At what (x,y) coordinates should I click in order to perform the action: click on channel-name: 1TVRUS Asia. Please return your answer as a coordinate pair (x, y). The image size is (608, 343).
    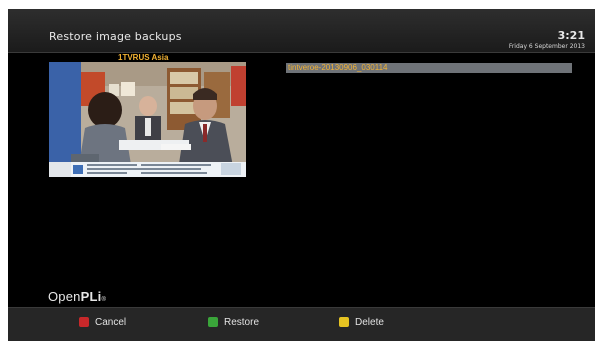
    Looking at the image, I should click on (143, 57).